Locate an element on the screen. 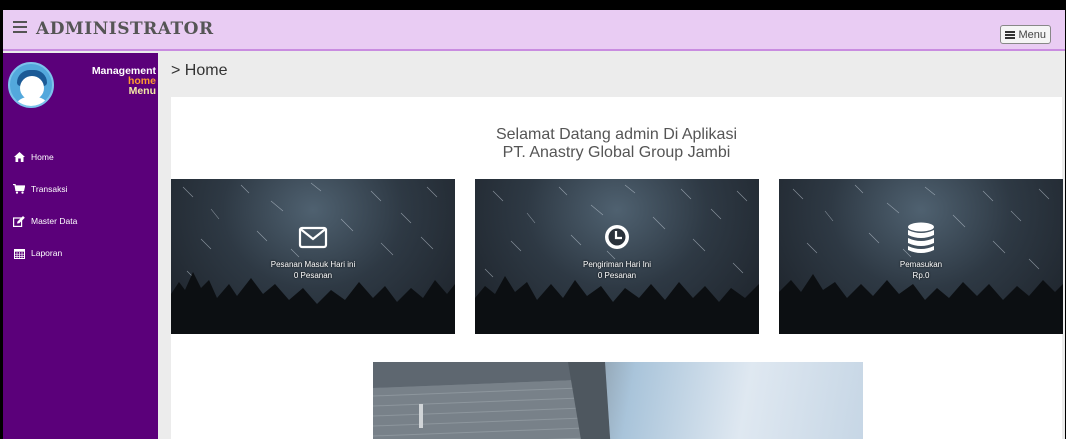  banner-photo is located at coordinates (618, 400).